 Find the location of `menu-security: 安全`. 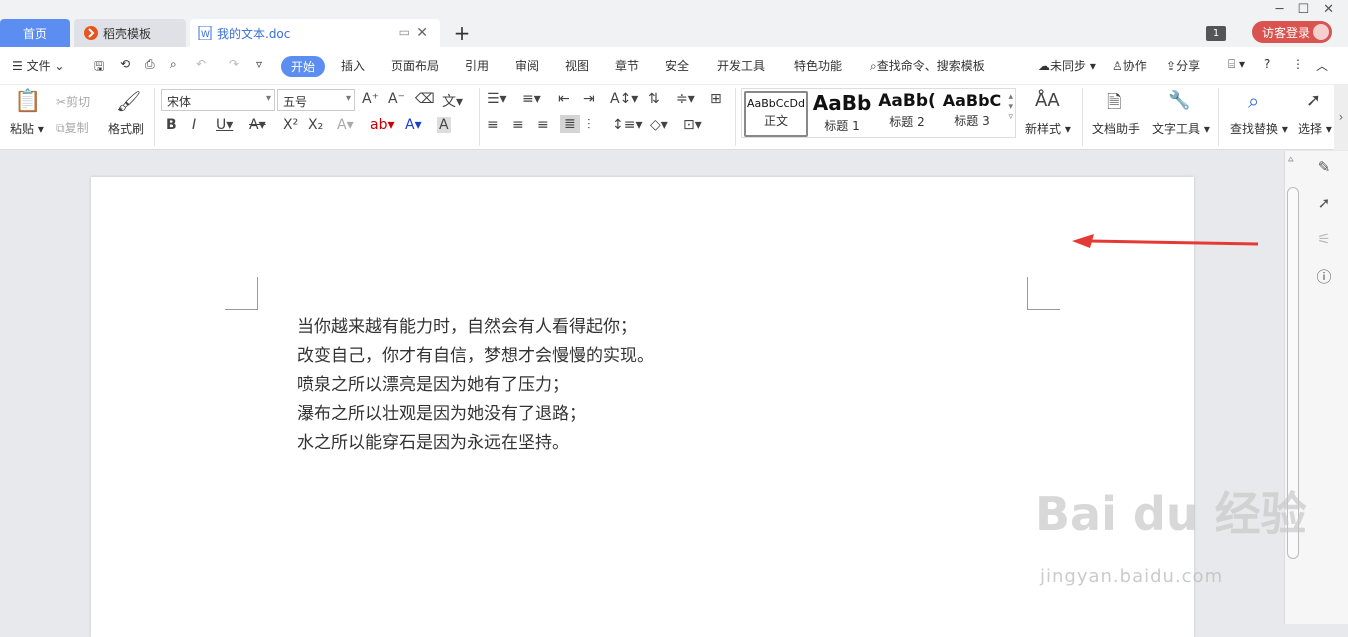

menu-security: 安全 is located at coordinates (677, 65).